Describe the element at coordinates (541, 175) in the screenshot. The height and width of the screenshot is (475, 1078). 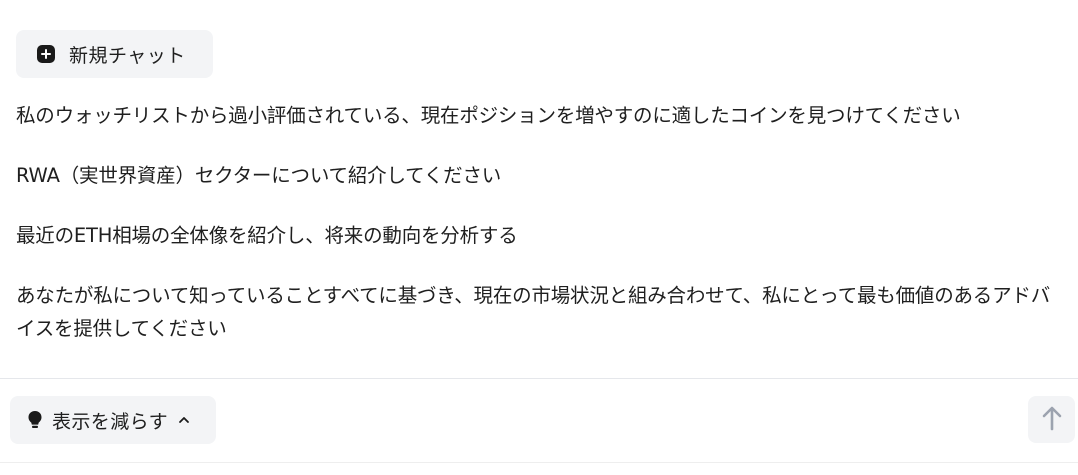
I see `suggestion-item-rwa: RWA（実世界資産）セクターについて紹介してください` at that location.